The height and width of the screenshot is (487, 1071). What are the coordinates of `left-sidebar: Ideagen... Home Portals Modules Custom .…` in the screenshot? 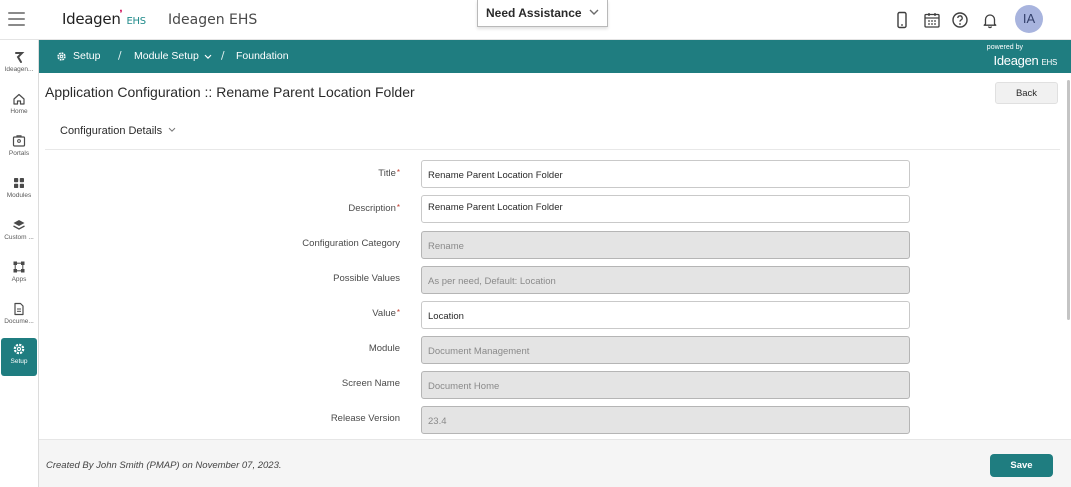 It's located at (19, 263).